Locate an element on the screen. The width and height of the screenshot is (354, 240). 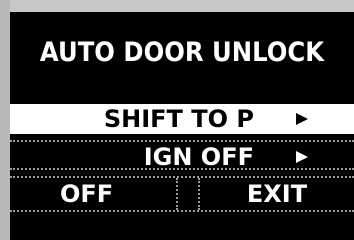
exit-softkey: EXIT is located at coordinates (277, 194).